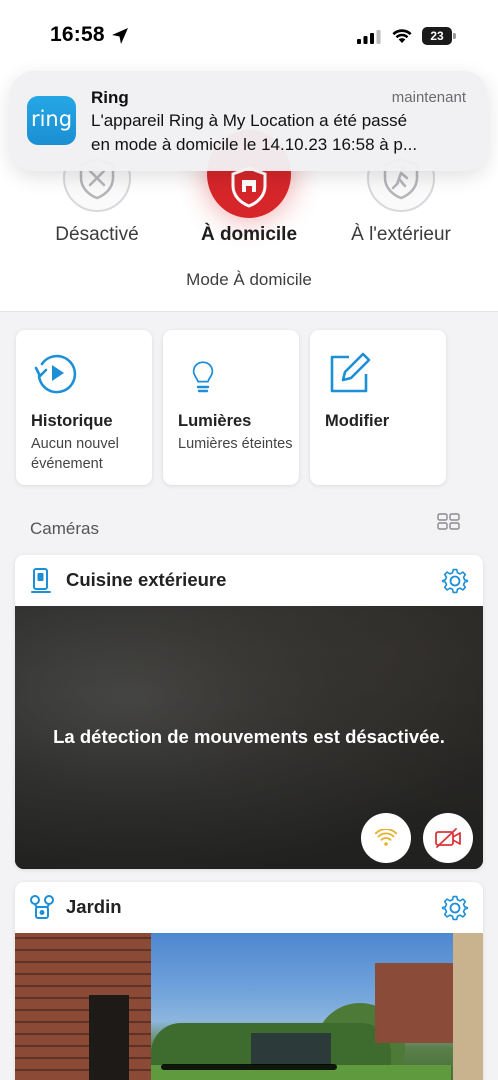 The width and height of the screenshot is (498, 1080). I want to click on feed-frame, so click(468, 1006).